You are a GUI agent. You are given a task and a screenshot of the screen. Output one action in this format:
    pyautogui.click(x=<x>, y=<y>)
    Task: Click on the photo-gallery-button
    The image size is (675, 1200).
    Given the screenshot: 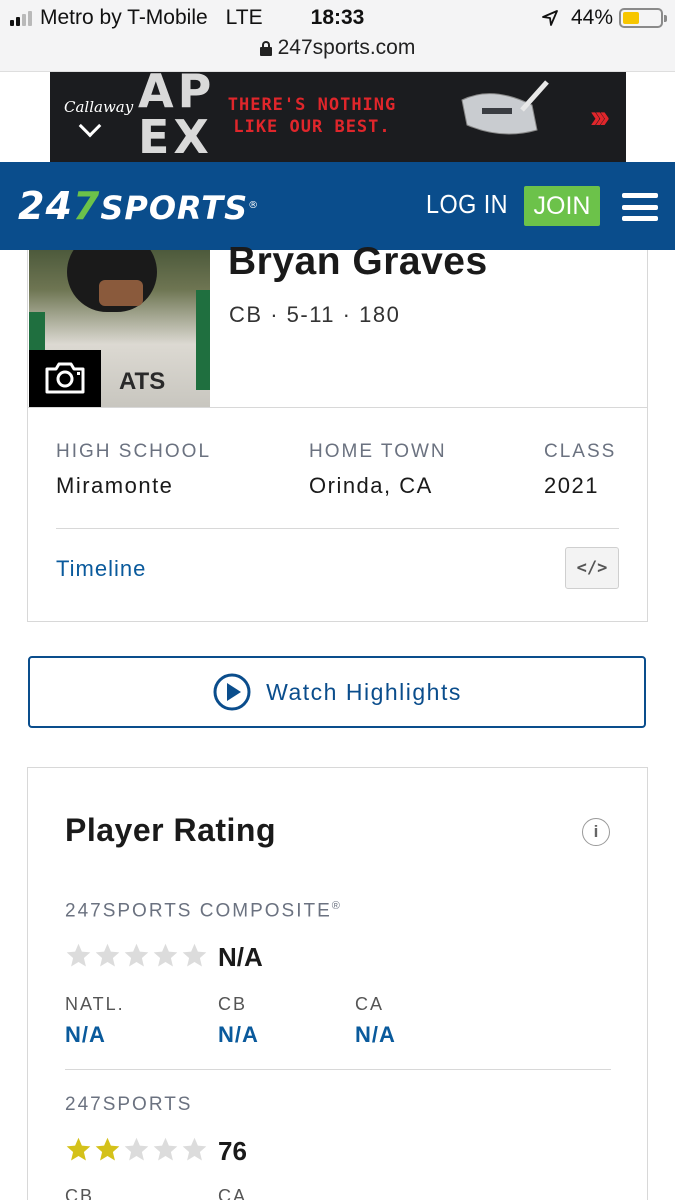 What is the action you would take?
    pyautogui.click(x=65, y=378)
    